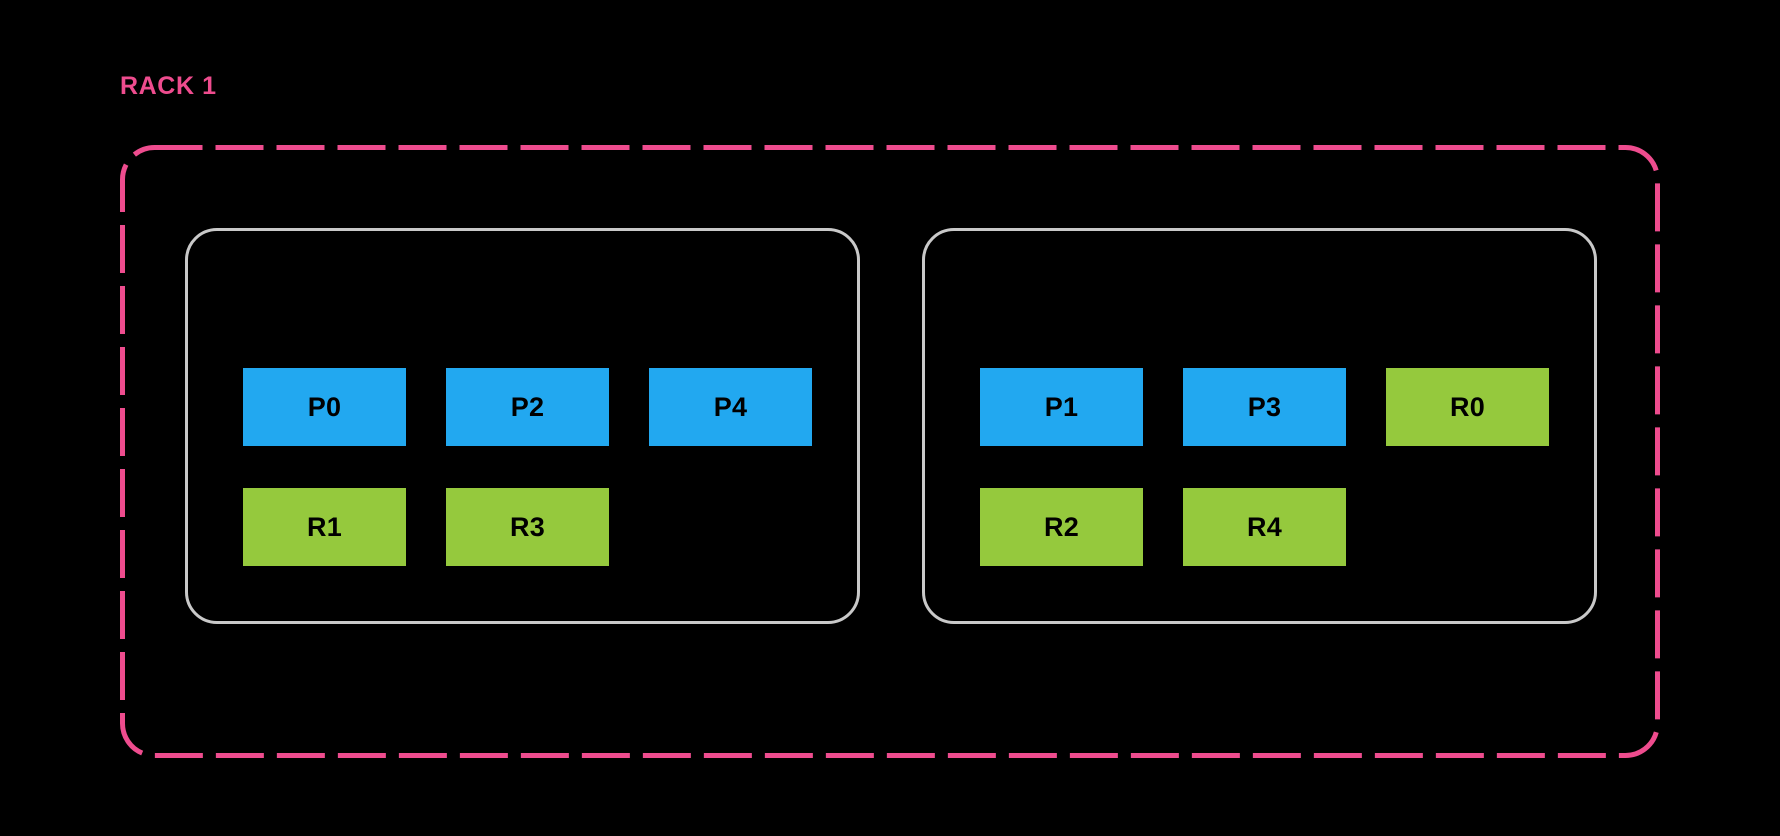 The image size is (1780, 836). I want to click on shard-label: R4, so click(1264, 526).